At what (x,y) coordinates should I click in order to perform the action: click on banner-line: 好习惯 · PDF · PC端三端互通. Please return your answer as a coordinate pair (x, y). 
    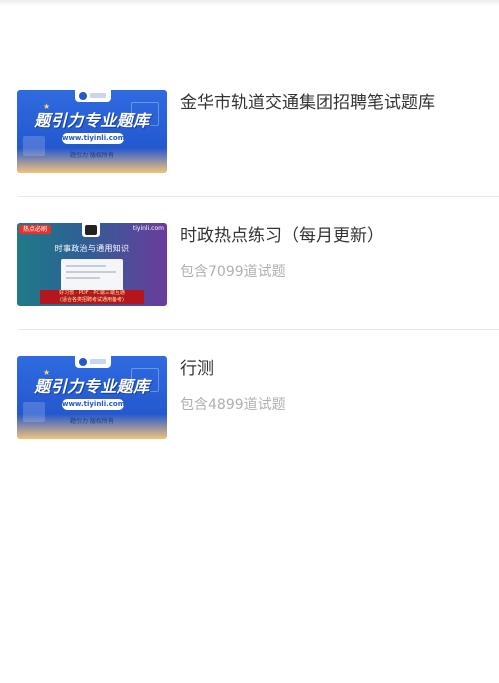
    Looking at the image, I should click on (92, 293).